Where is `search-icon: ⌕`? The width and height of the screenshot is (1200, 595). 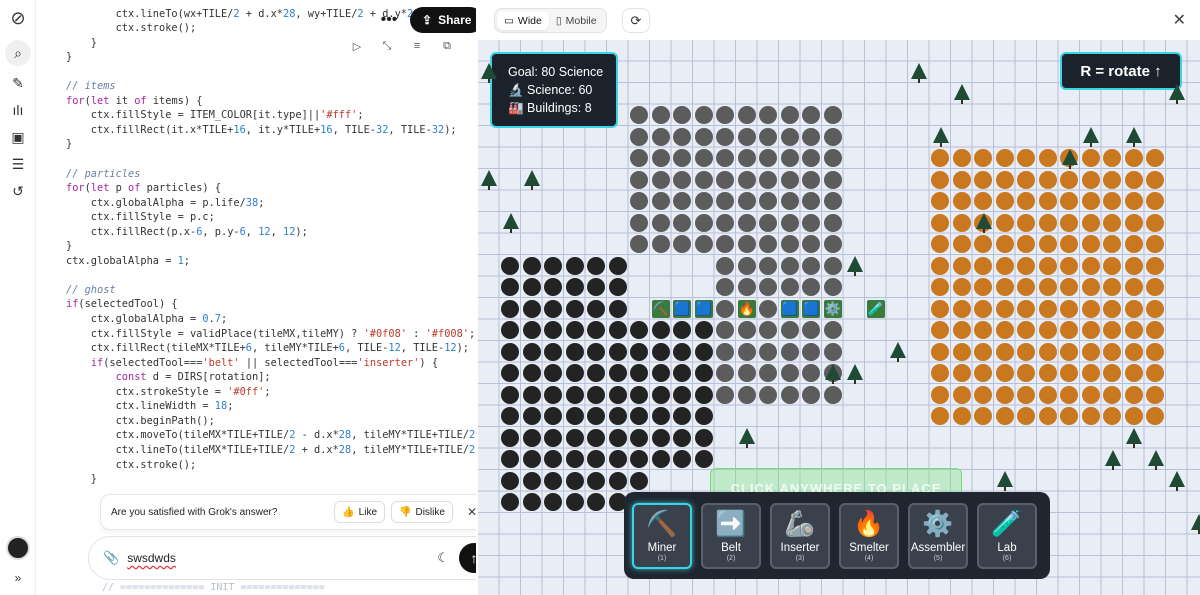
search-icon: ⌕ is located at coordinates (18, 53).